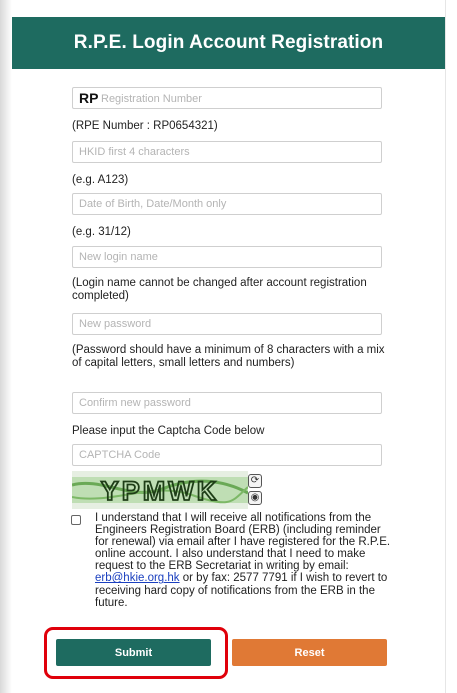  I want to click on hkid-input, so click(227, 152).